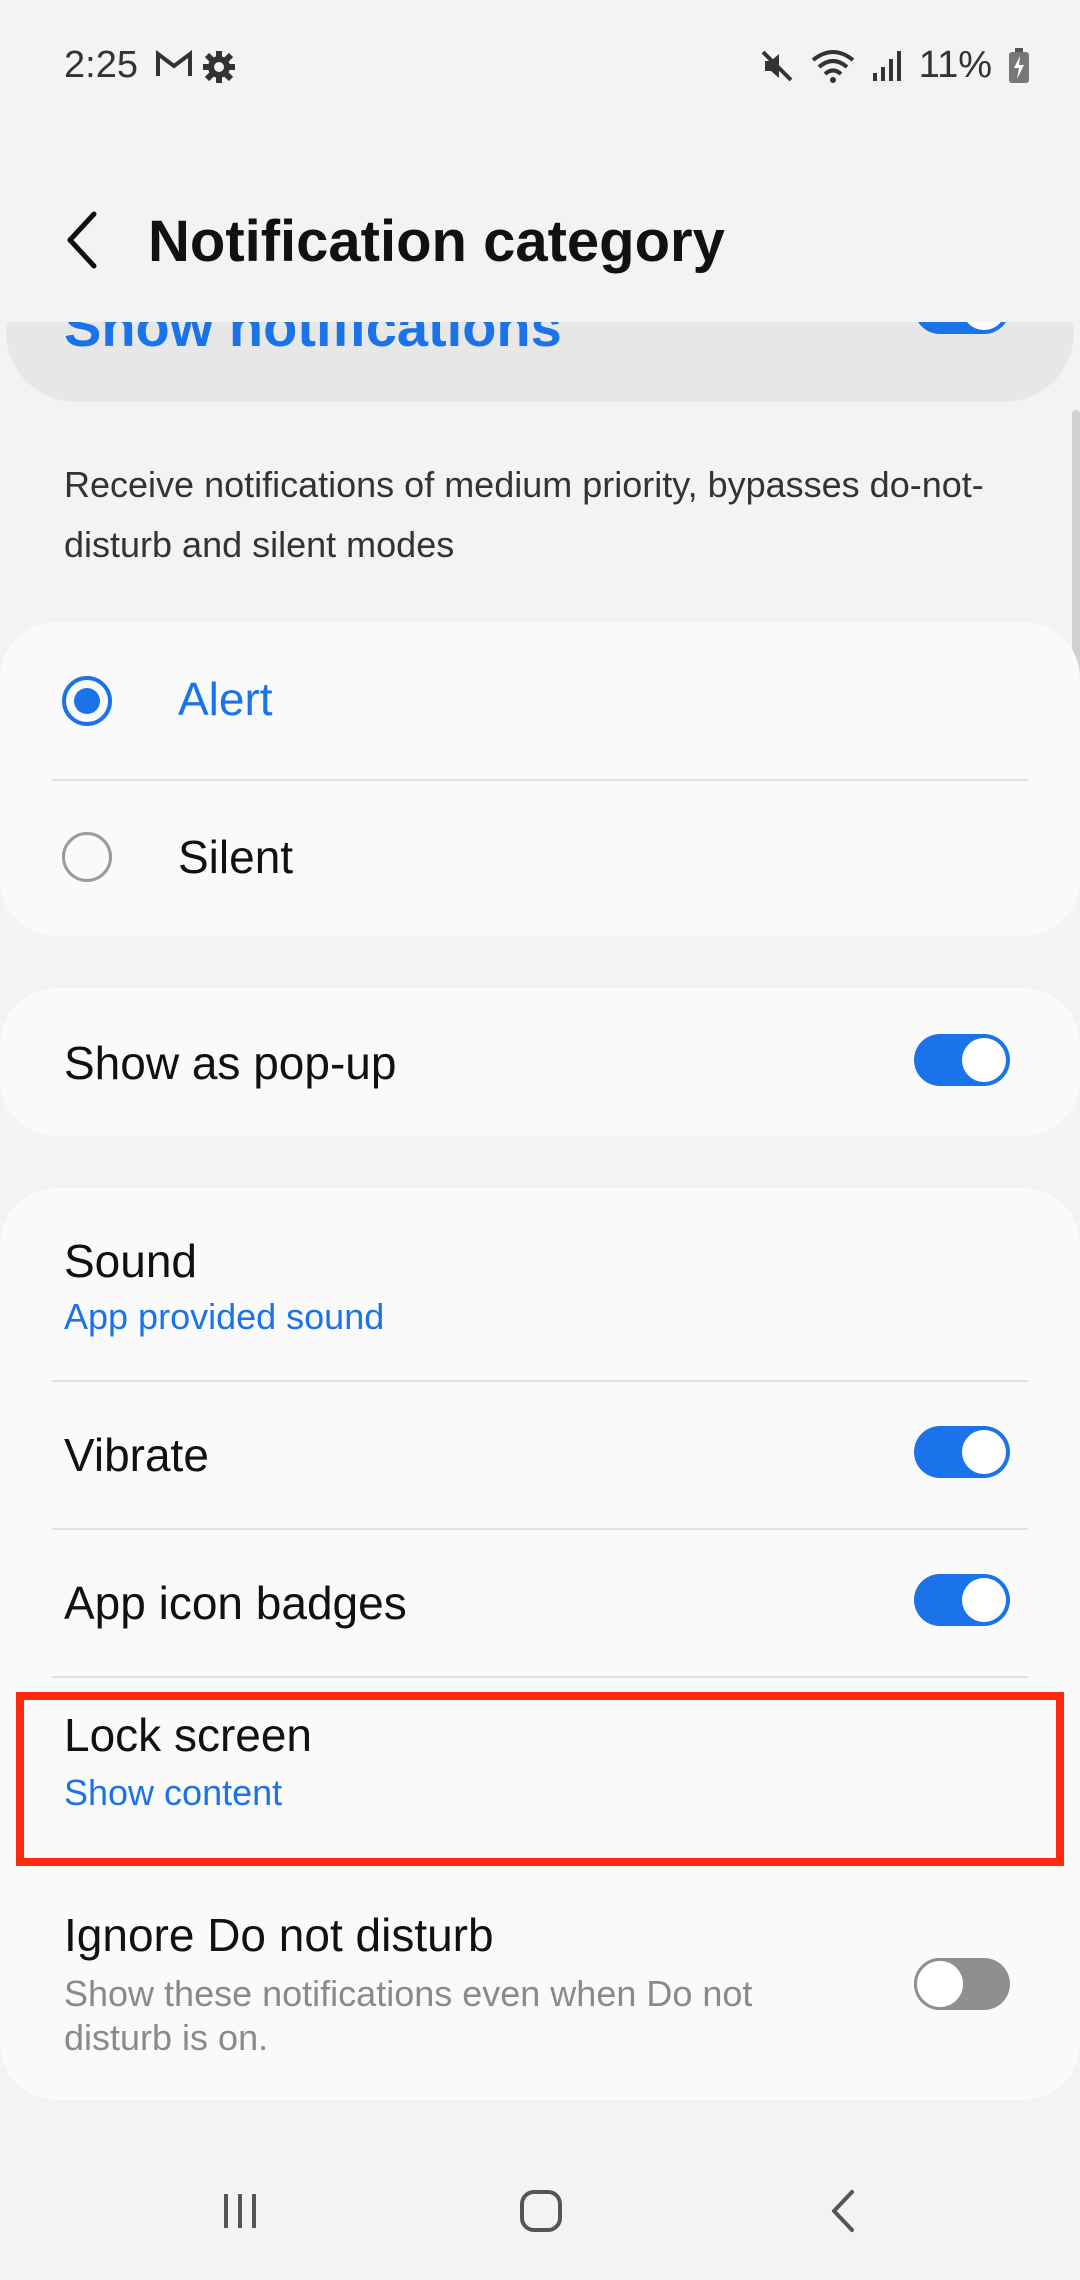 Image resolution: width=1080 pixels, height=2280 pixels. What do you see at coordinates (241, 2211) in the screenshot?
I see `recent-apps-icon` at bounding box center [241, 2211].